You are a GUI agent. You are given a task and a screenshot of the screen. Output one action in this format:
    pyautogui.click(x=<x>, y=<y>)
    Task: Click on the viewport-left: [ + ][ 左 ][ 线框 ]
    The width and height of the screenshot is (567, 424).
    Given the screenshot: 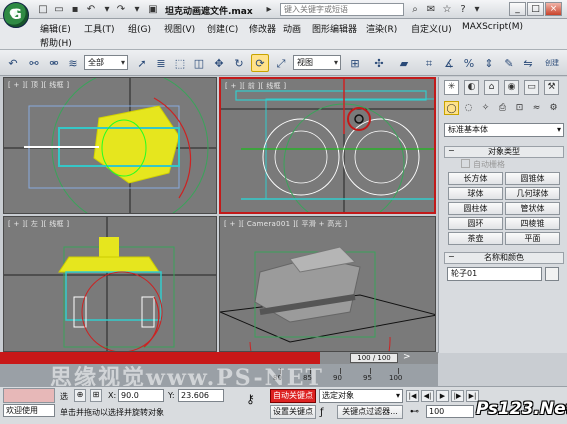 What is the action you would take?
    pyautogui.click(x=110, y=284)
    